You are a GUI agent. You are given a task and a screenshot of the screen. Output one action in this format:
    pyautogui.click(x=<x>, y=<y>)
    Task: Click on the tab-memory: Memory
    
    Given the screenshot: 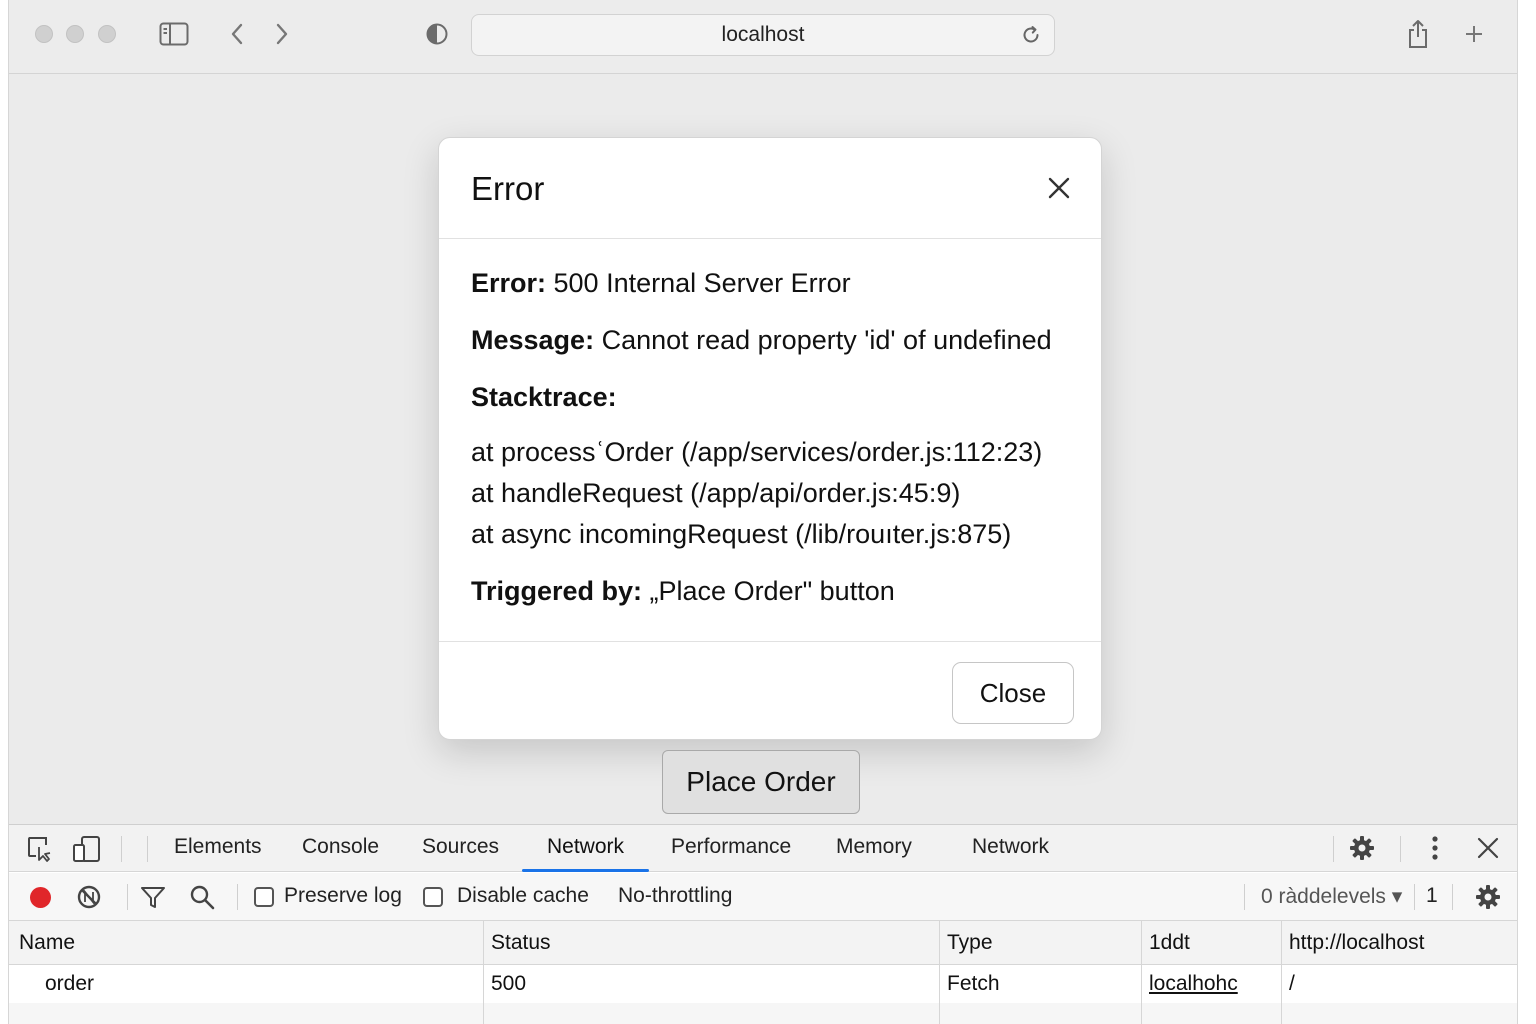 What is the action you would take?
    pyautogui.click(x=874, y=847)
    